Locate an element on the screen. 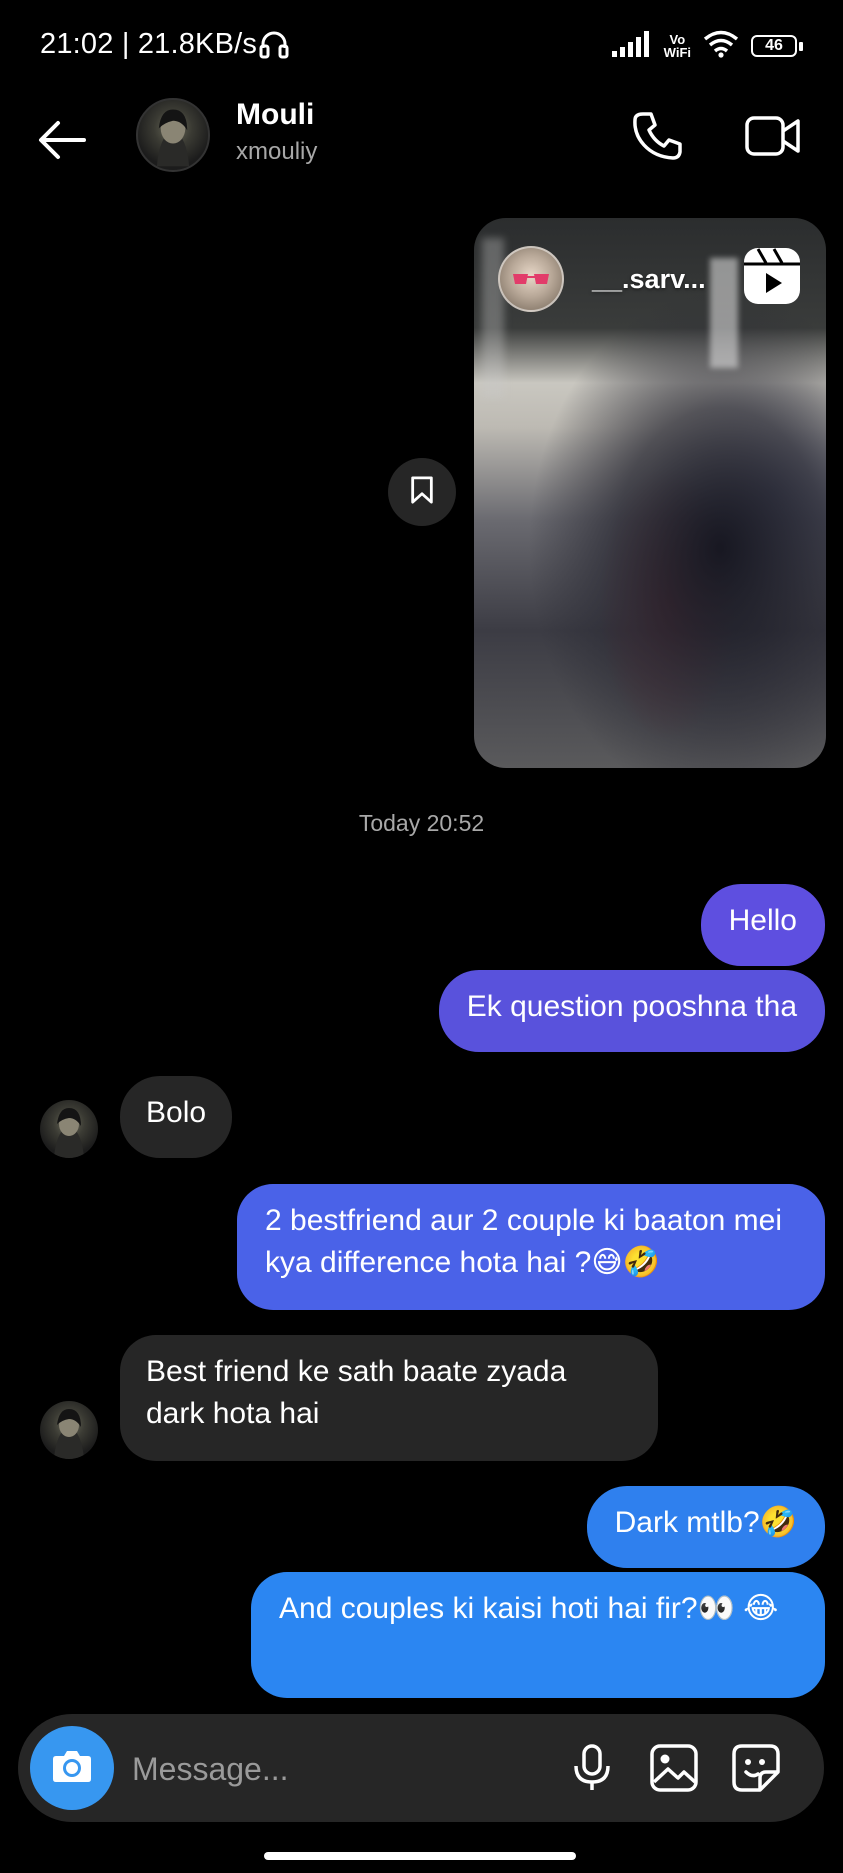  contact-avatar is located at coordinates (173, 135).